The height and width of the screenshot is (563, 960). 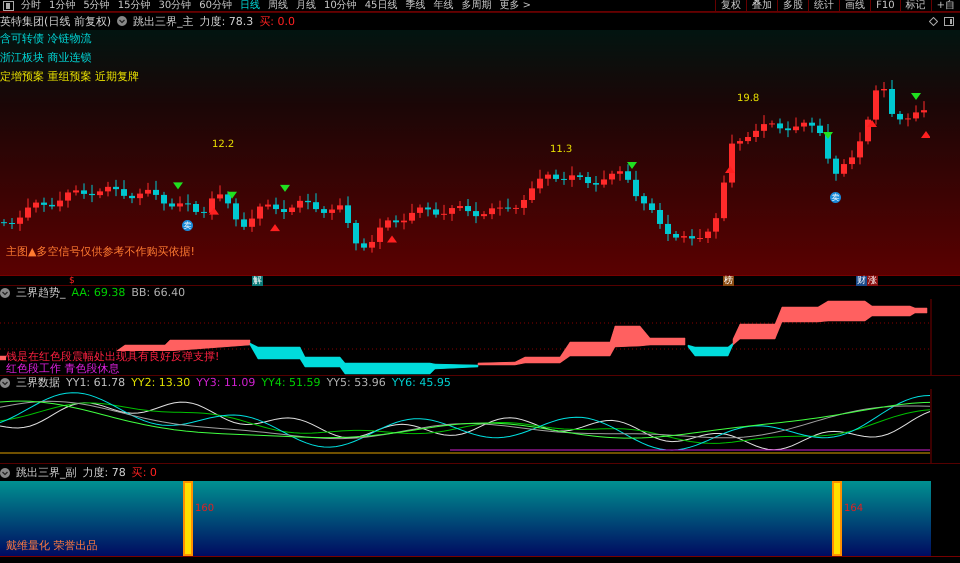 What do you see at coordinates (443, 5) in the screenshot?
I see `period-tab: 年线` at bounding box center [443, 5].